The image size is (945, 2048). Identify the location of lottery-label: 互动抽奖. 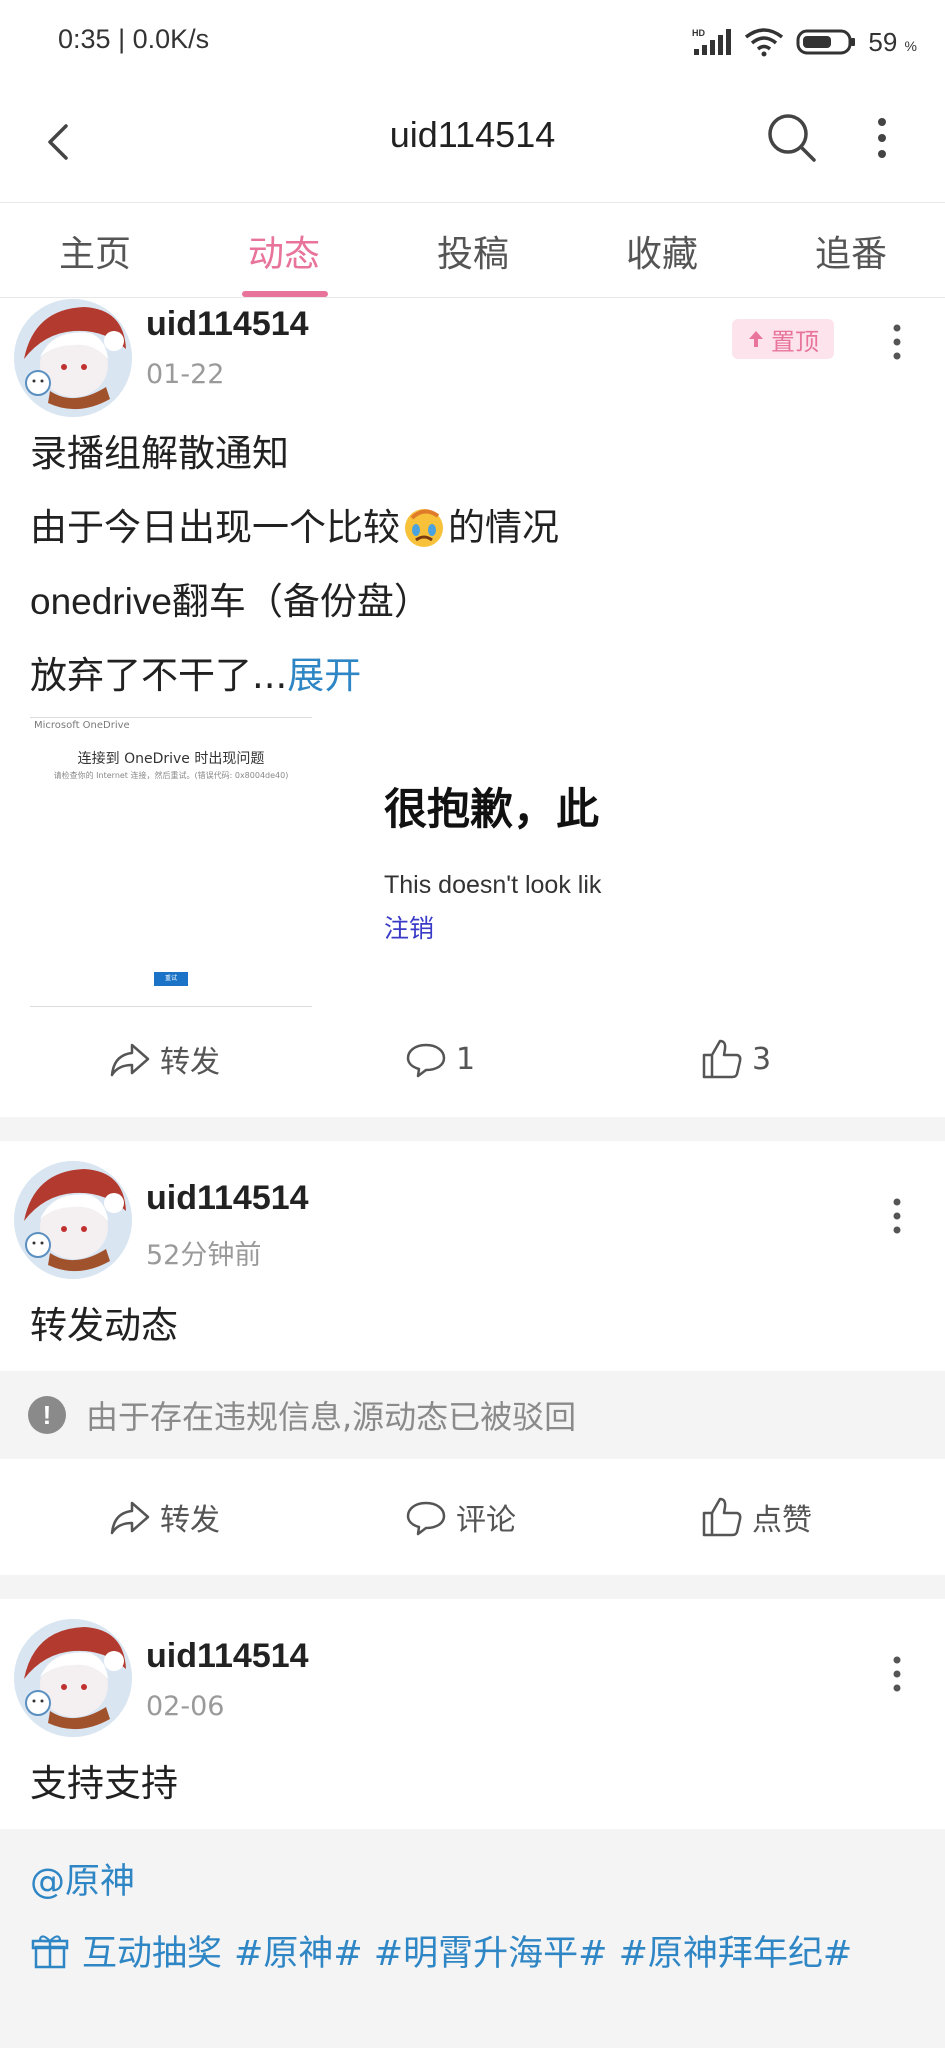
(152, 1950).